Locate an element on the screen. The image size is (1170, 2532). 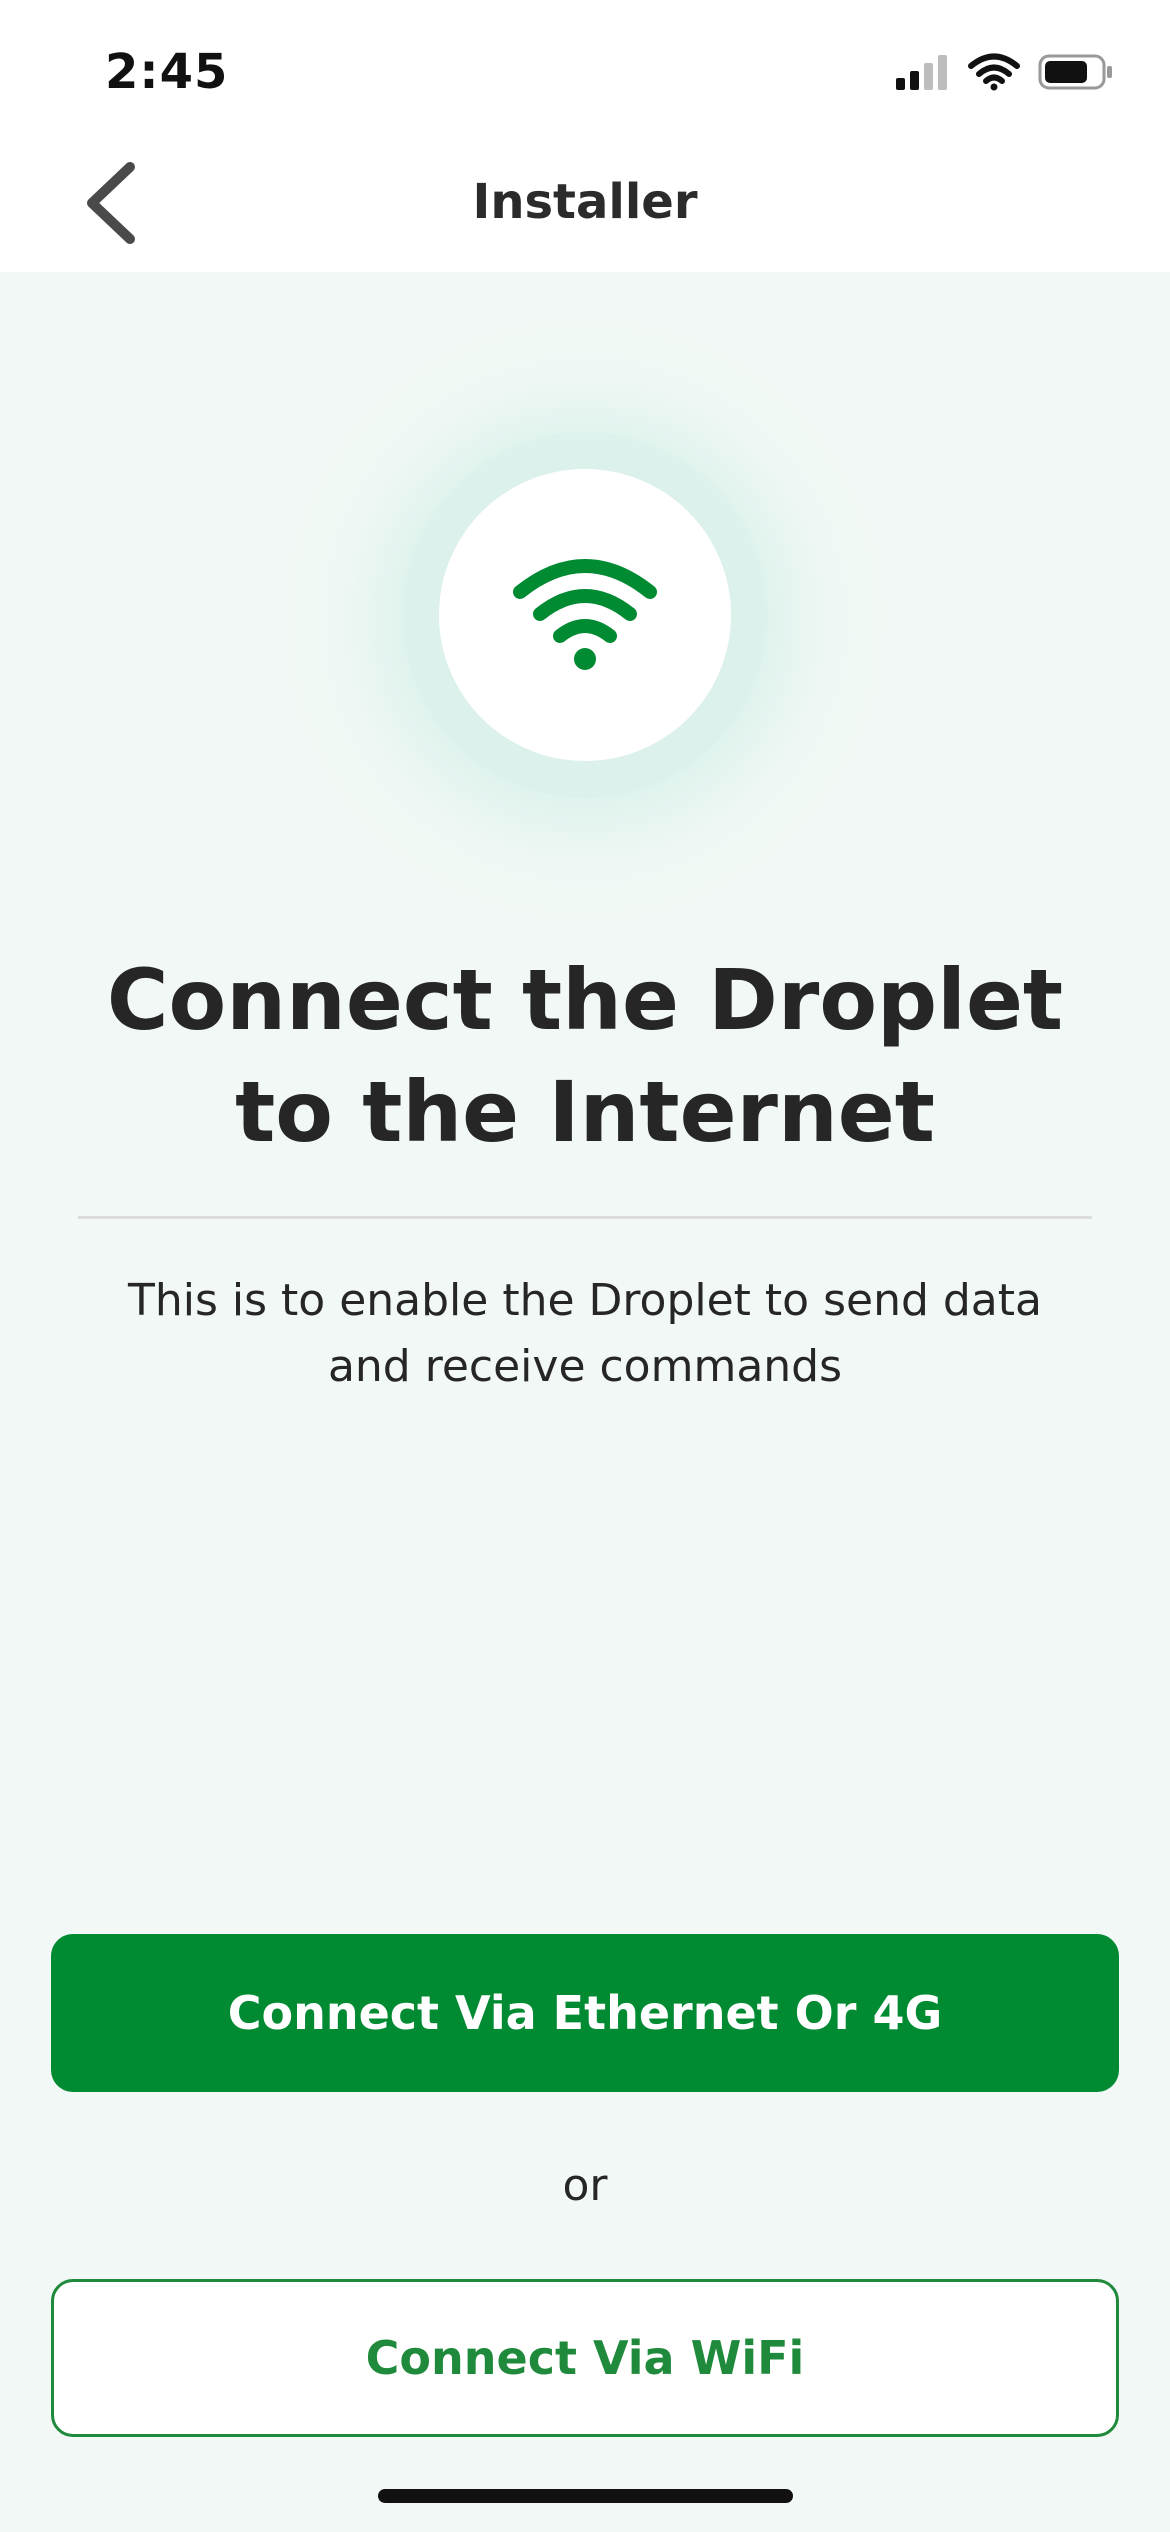
status-time: 2:45 is located at coordinates (167, 72).